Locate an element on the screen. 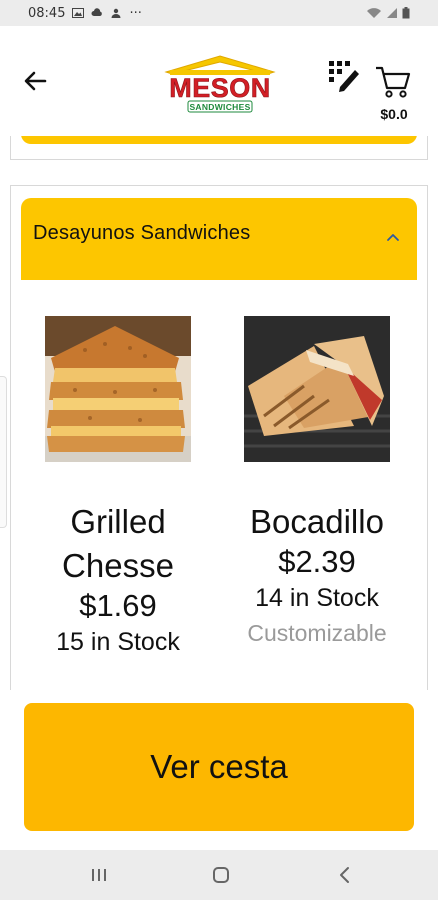 The image size is (438, 900). customizable-label: Customizable is located at coordinates (317, 633).